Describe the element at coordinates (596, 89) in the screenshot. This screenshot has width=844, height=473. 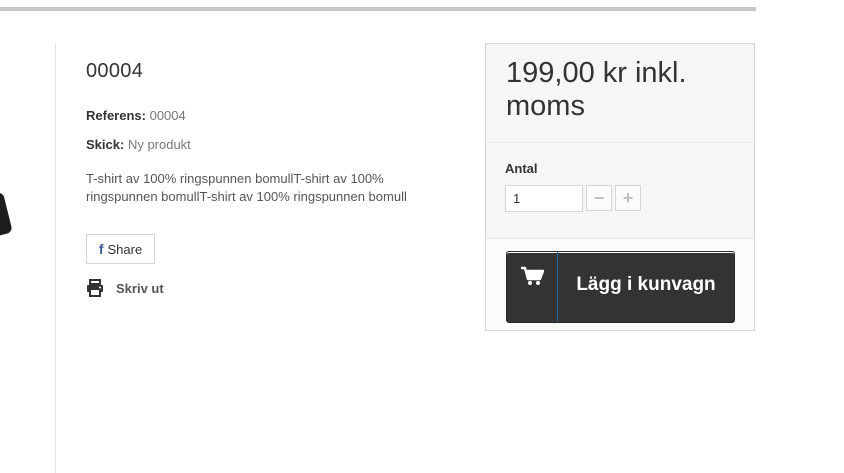
I see `product-price: 199,00 kr inkl. moms` at that location.